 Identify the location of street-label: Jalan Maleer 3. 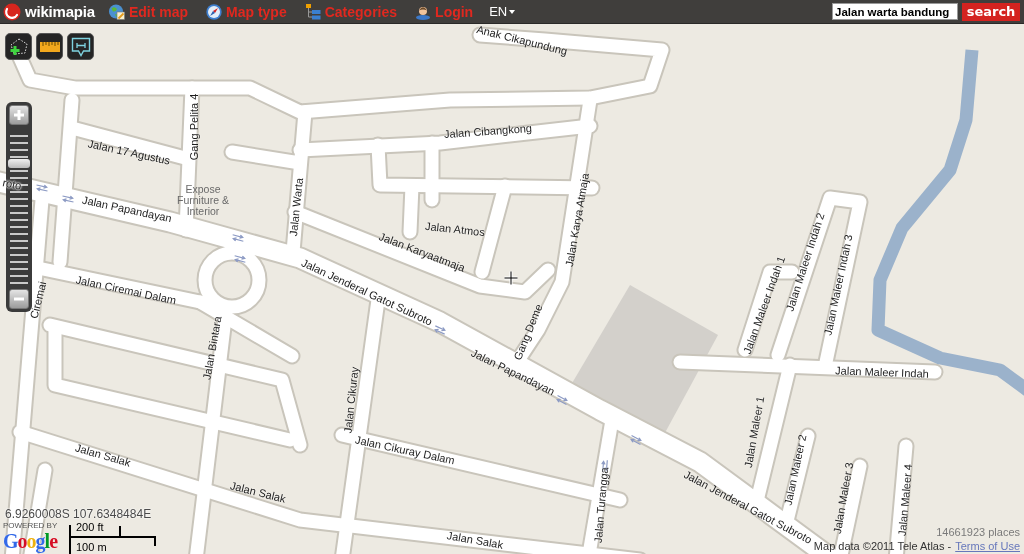
(843, 498).